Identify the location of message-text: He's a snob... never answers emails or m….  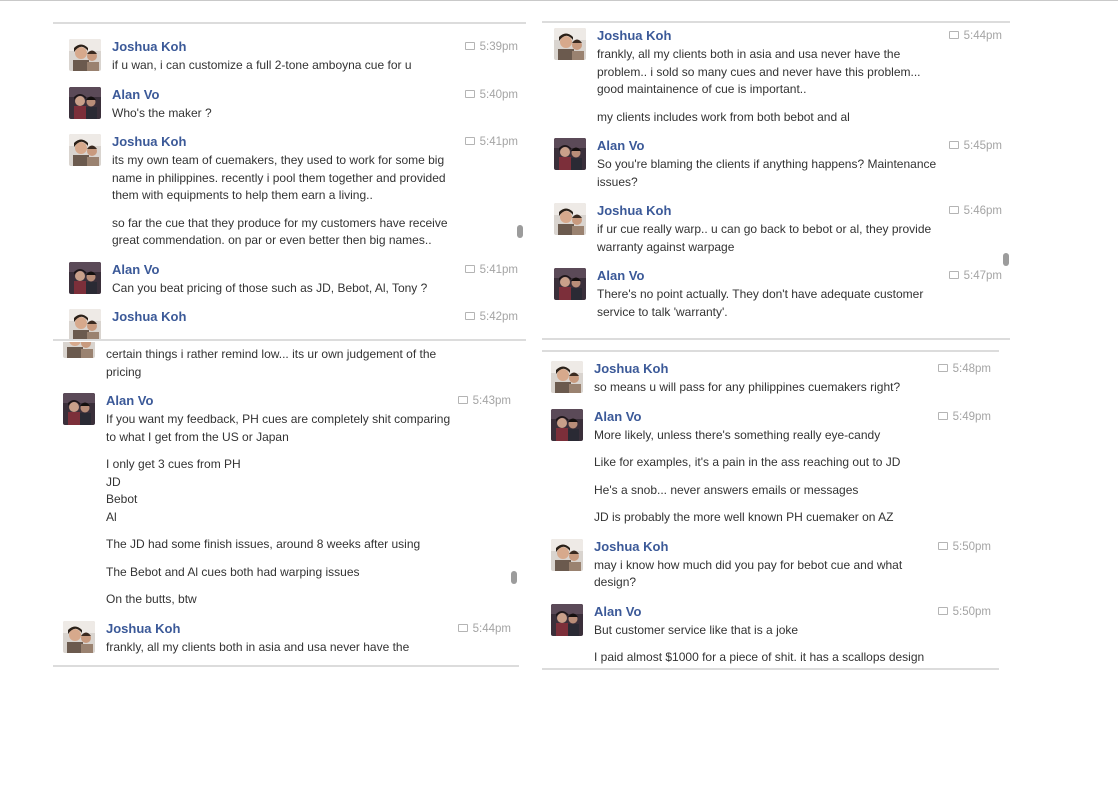
(726, 489).